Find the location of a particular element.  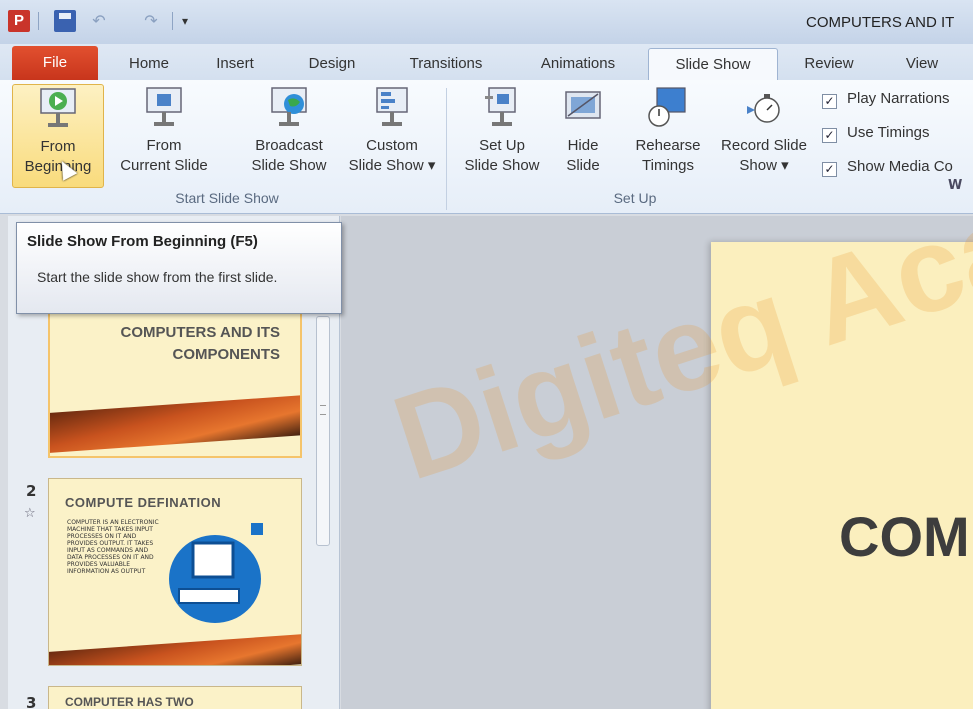

from-current-slide-button: From Current Slide is located at coordinates (164, 136).